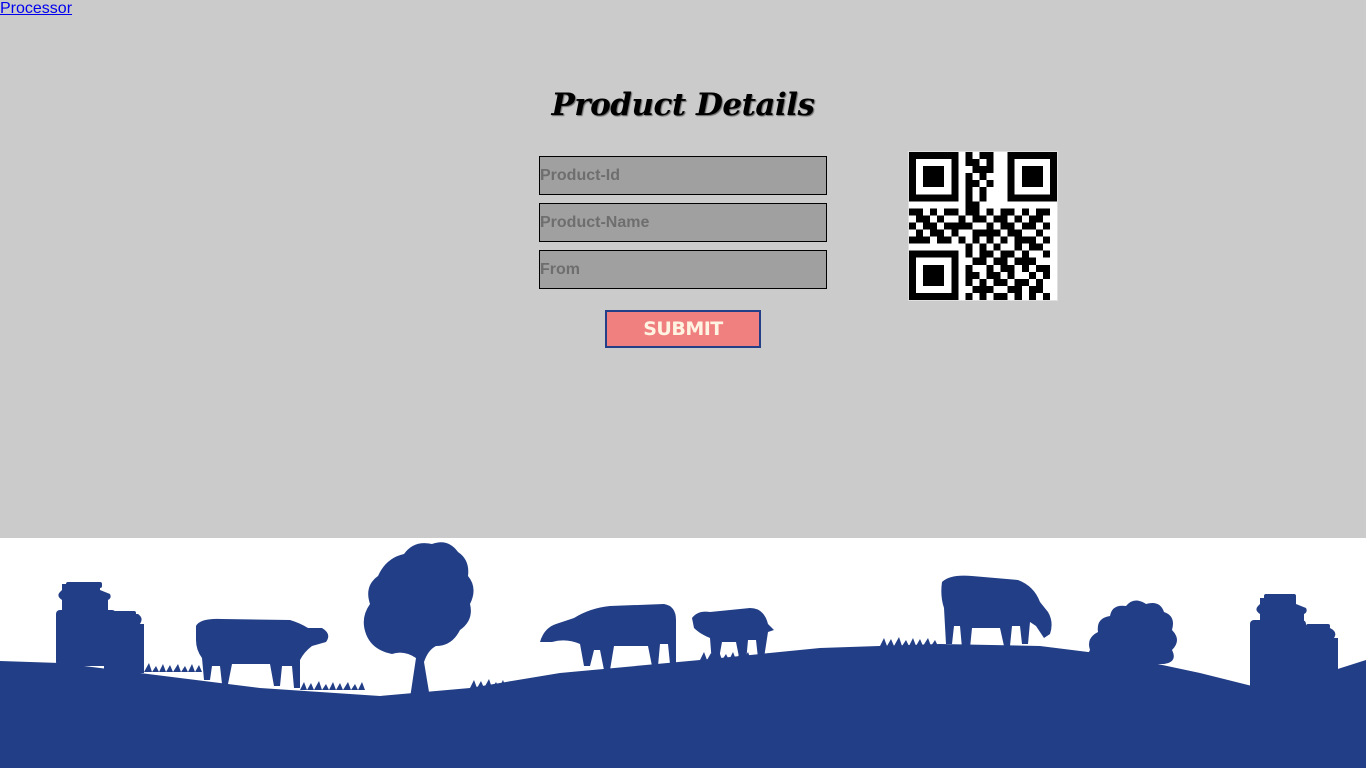 The image size is (1366, 768). I want to click on from-input, so click(683, 269).